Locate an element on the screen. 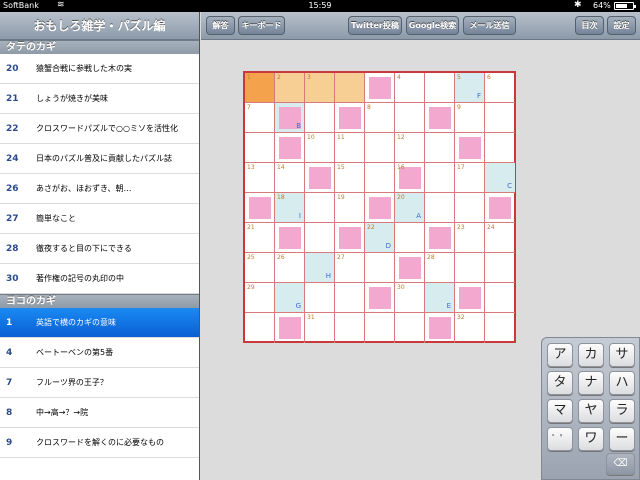 The width and height of the screenshot is (640, 480). grid-cell: 9 is located at coordinates (470, 118).